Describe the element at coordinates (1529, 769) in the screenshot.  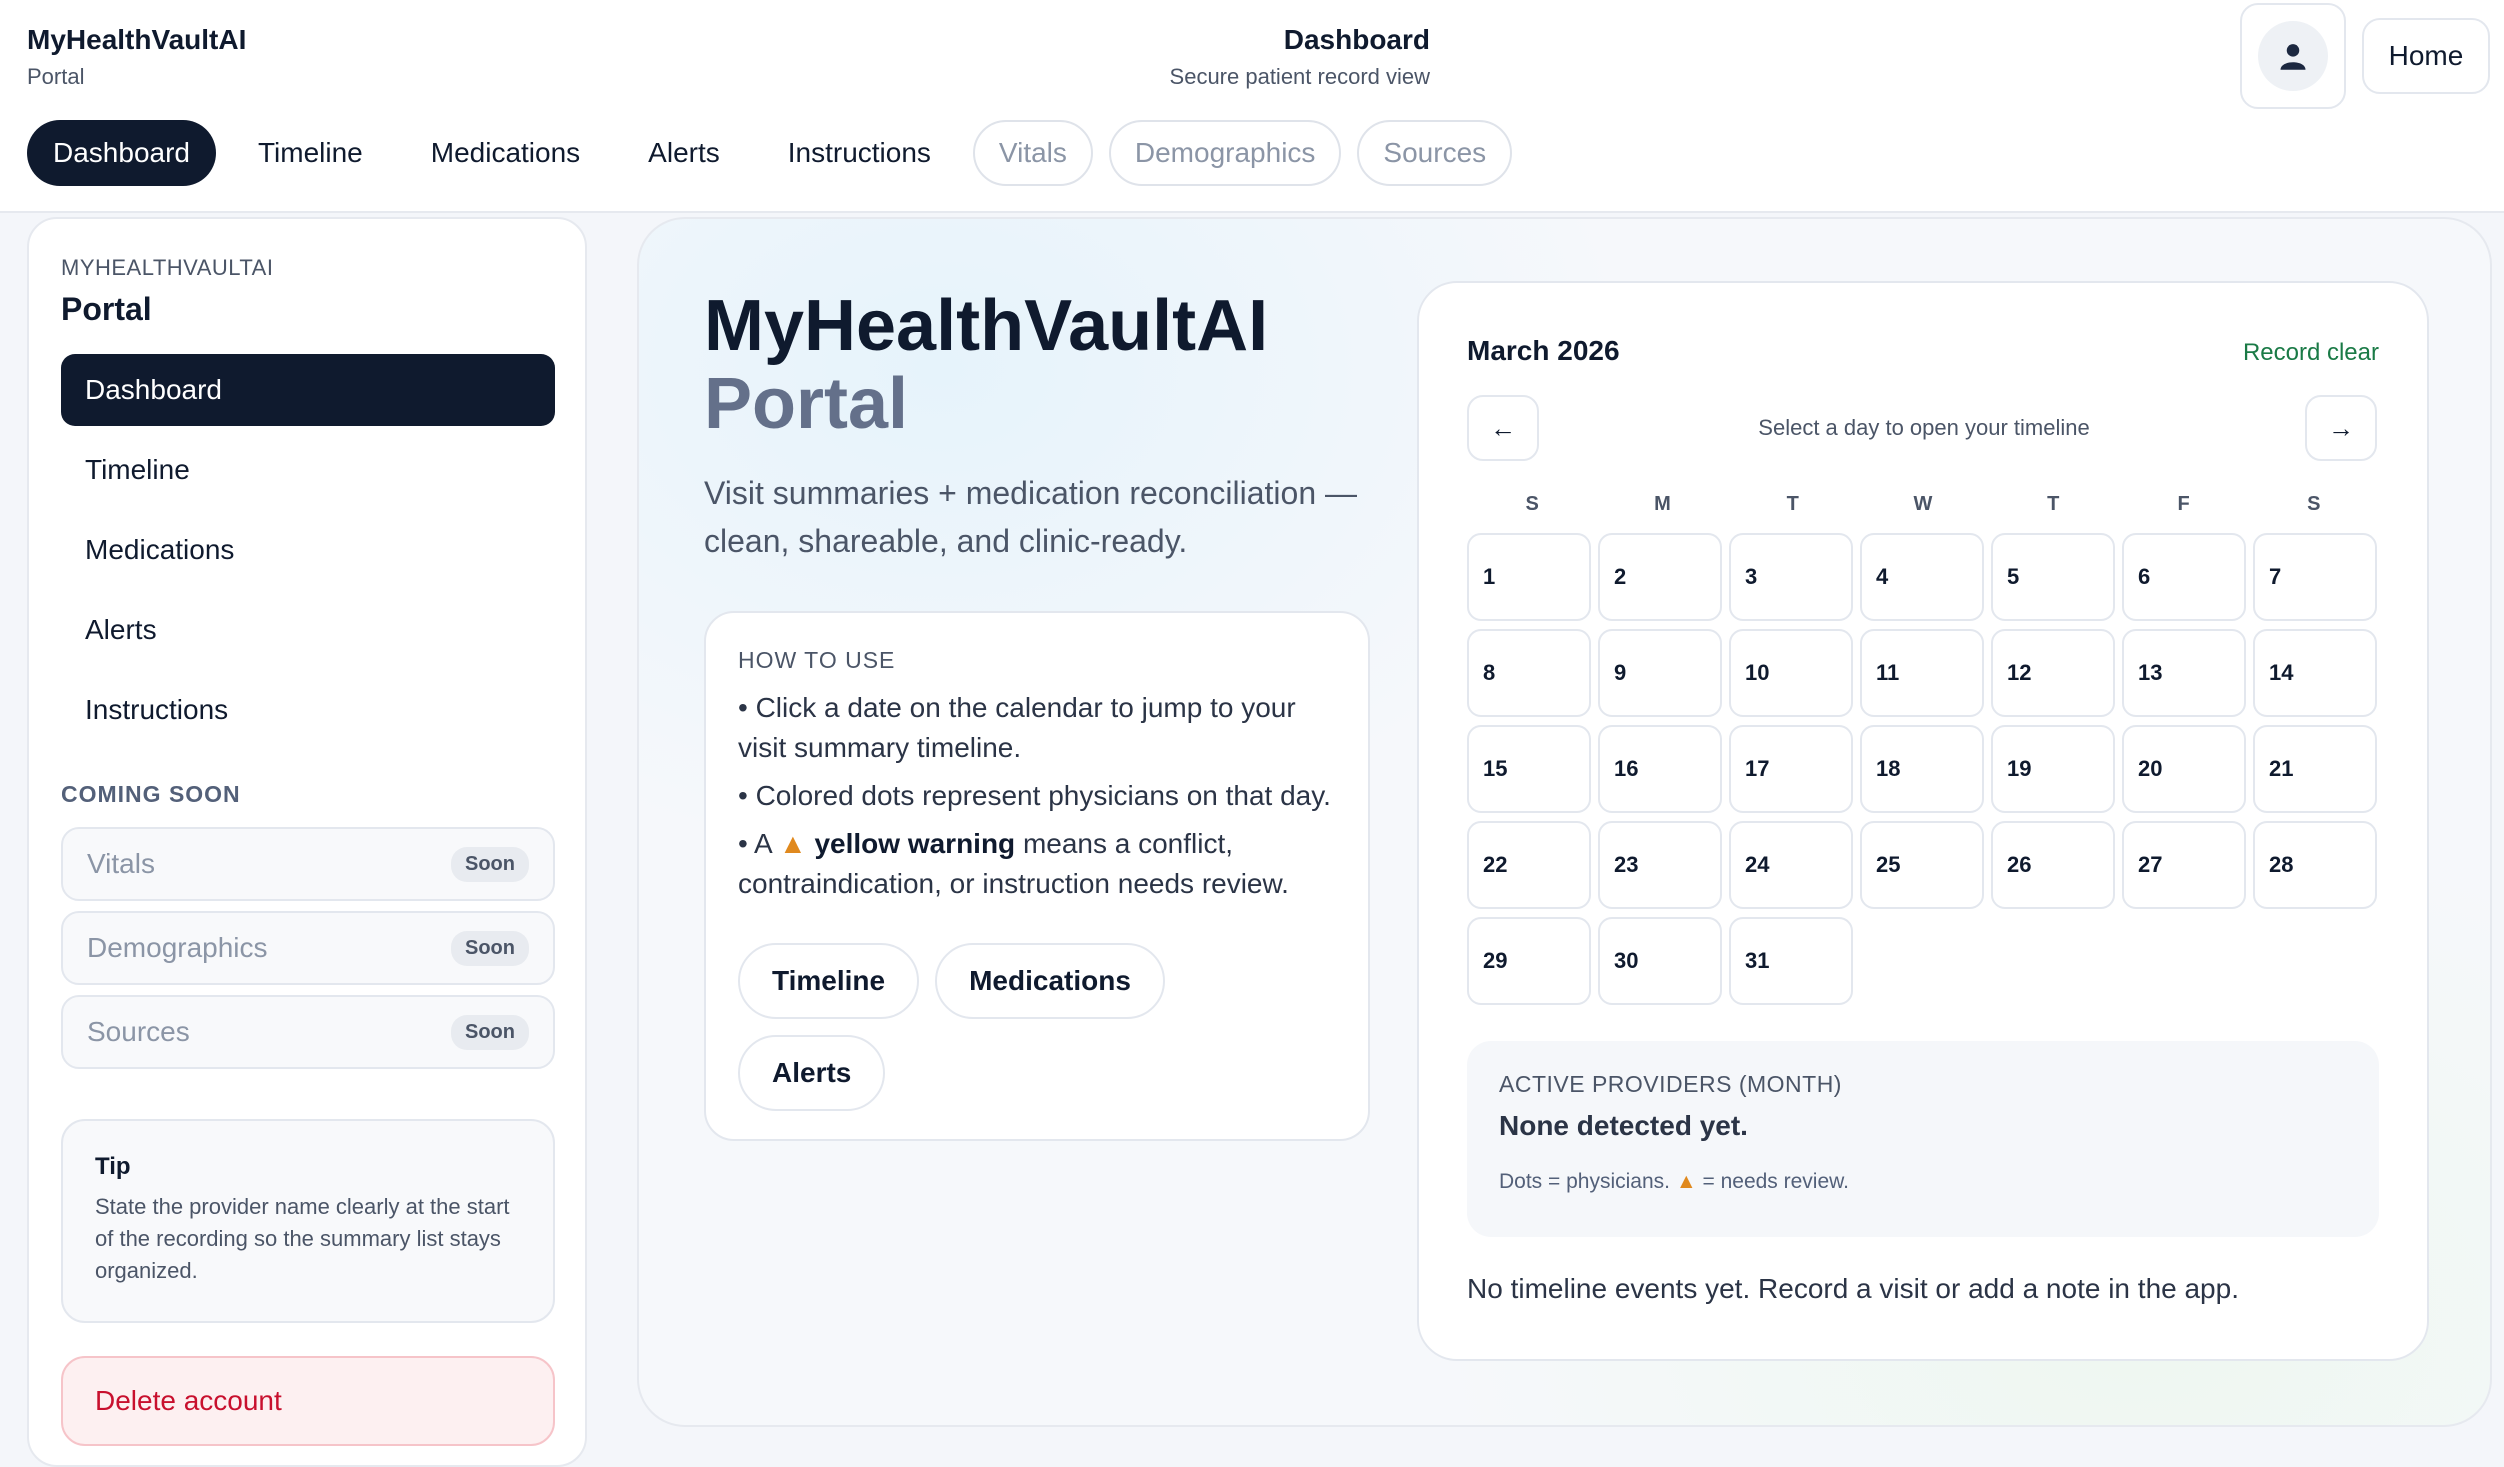
I see `calendar-day: 15` at that location.